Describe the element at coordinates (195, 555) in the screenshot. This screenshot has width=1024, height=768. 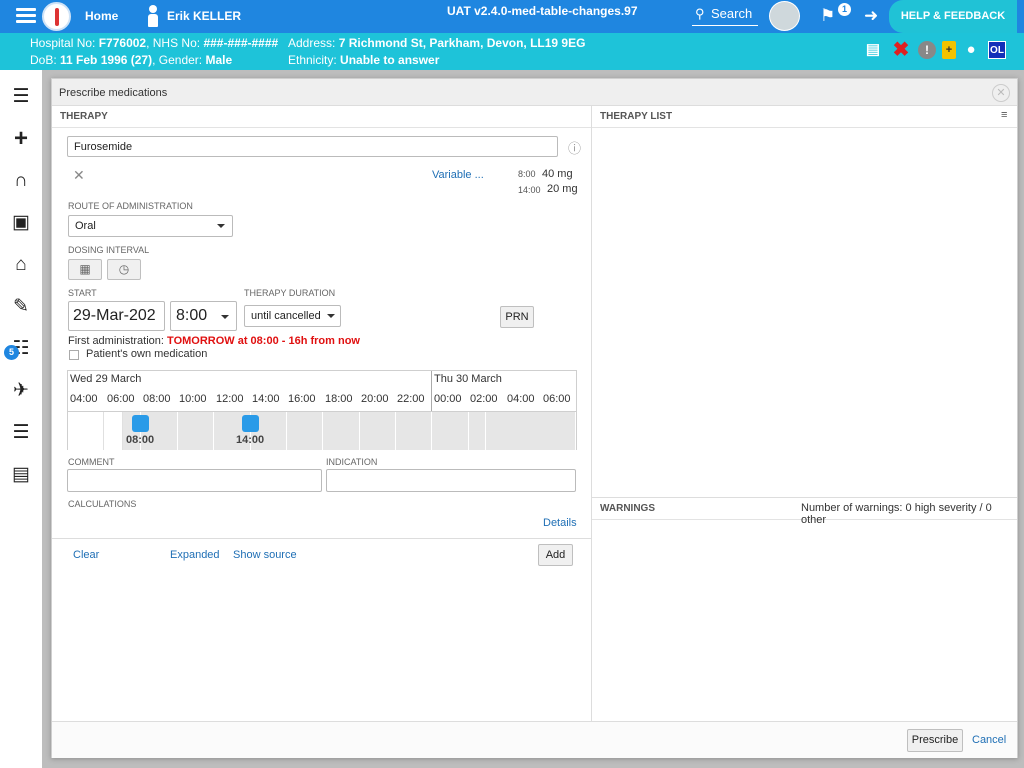
I see `expanded-link: Expanded` at that location.